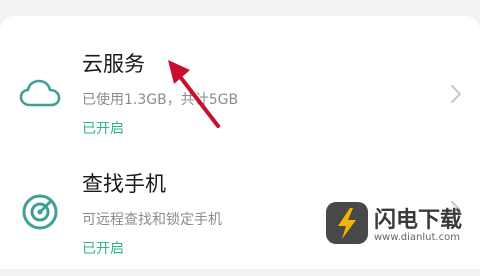 The width and height of the screenshot is (480, 276). Describe the element at coordinates (347, 223) in the screenshot. I see `lightning-logo-icon` at that location.